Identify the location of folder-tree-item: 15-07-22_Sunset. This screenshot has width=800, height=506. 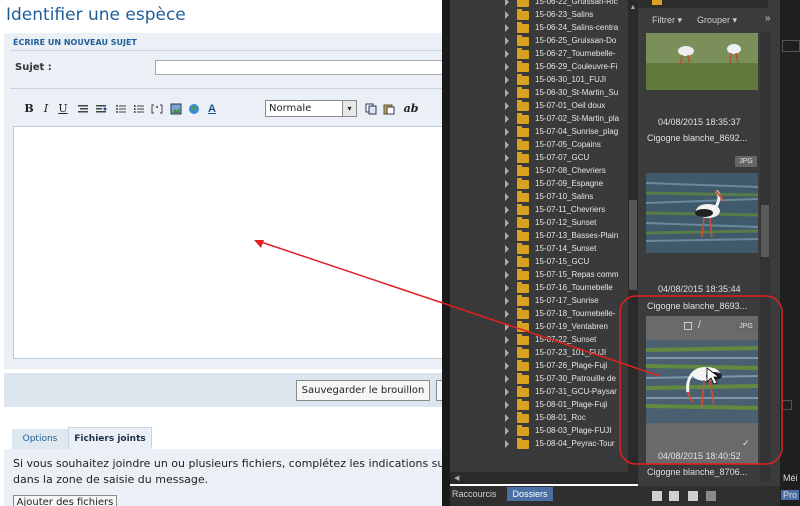
(539, 340).